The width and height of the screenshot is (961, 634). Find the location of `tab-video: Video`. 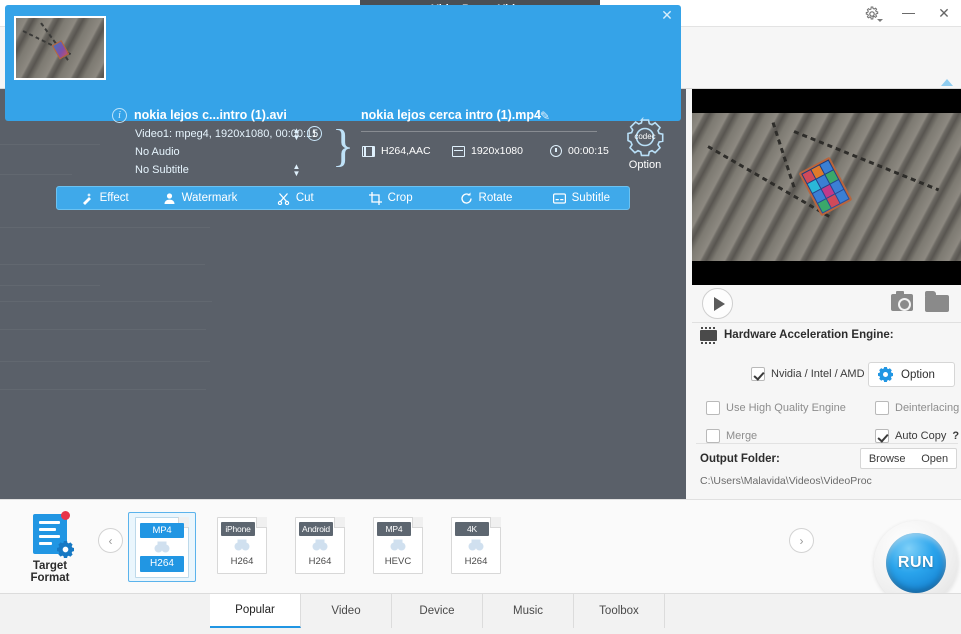

tab-video: Video is located at coordinates (346, 611).